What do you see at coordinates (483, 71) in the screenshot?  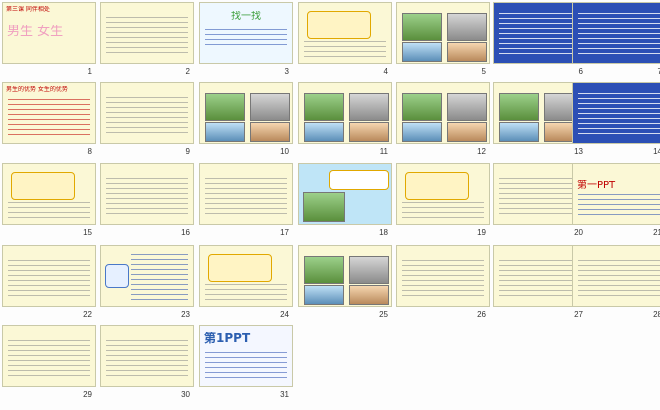 I see `slide-number: 5` at bounding box center [483, 71].